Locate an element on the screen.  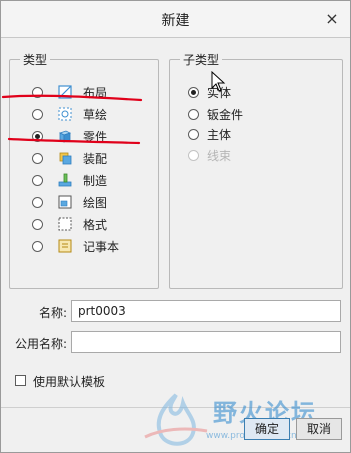
notebook-icon is located at coordinates (65, 246).